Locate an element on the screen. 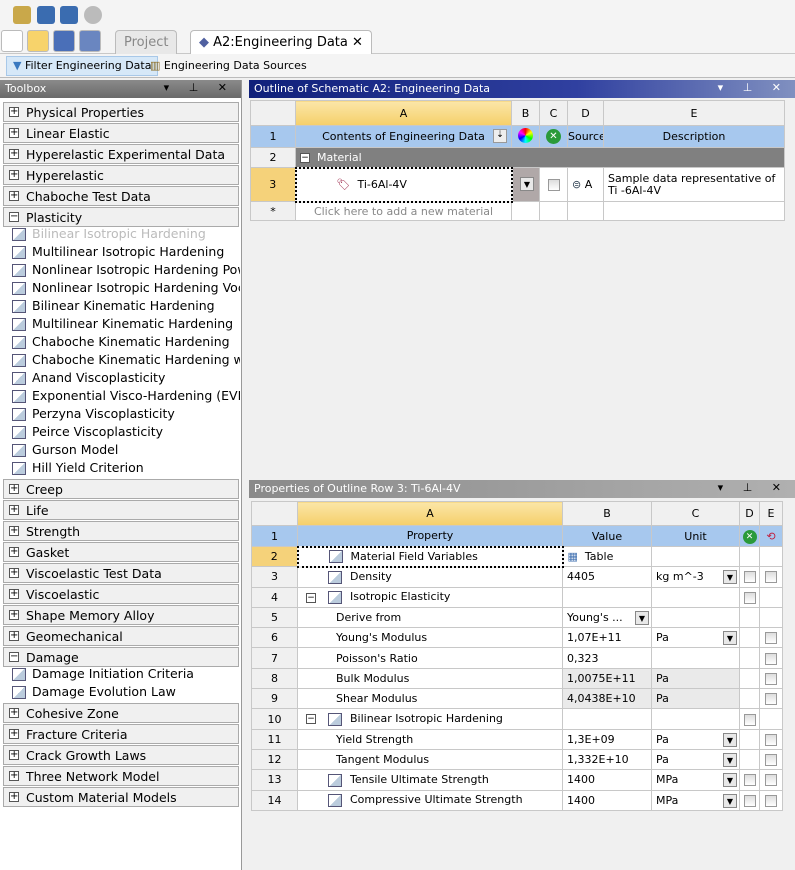  property-row: 14 Compressive Ultimate Strength 1400 MPa ▼ is located at coordinates (517, 800).